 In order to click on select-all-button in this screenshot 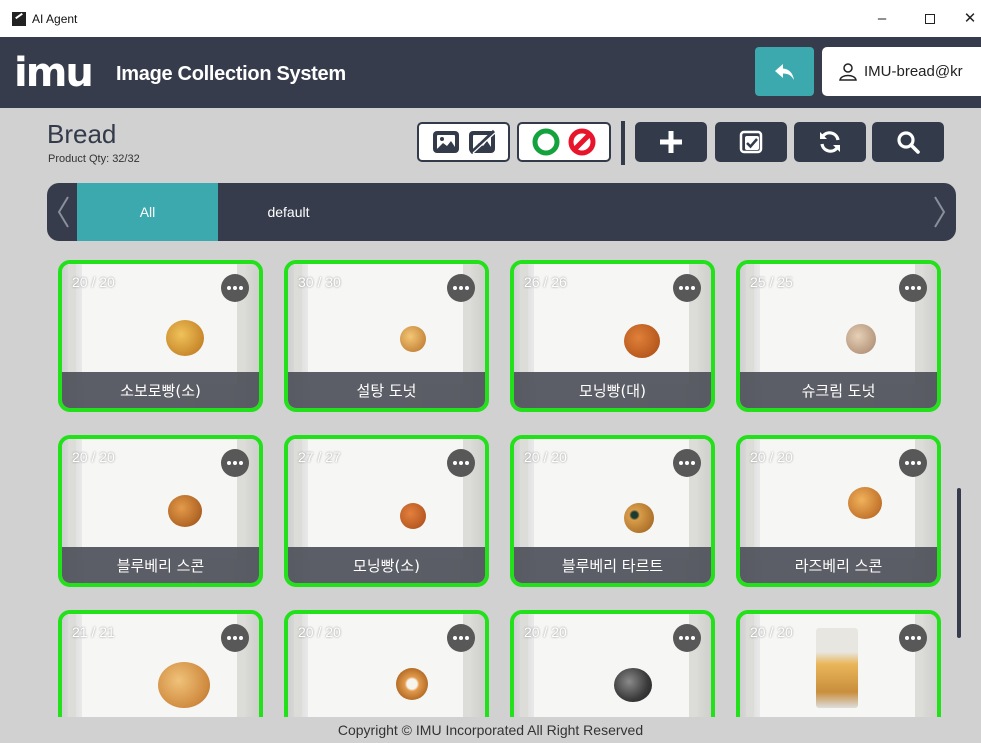, I will do `click(751, 142)`.